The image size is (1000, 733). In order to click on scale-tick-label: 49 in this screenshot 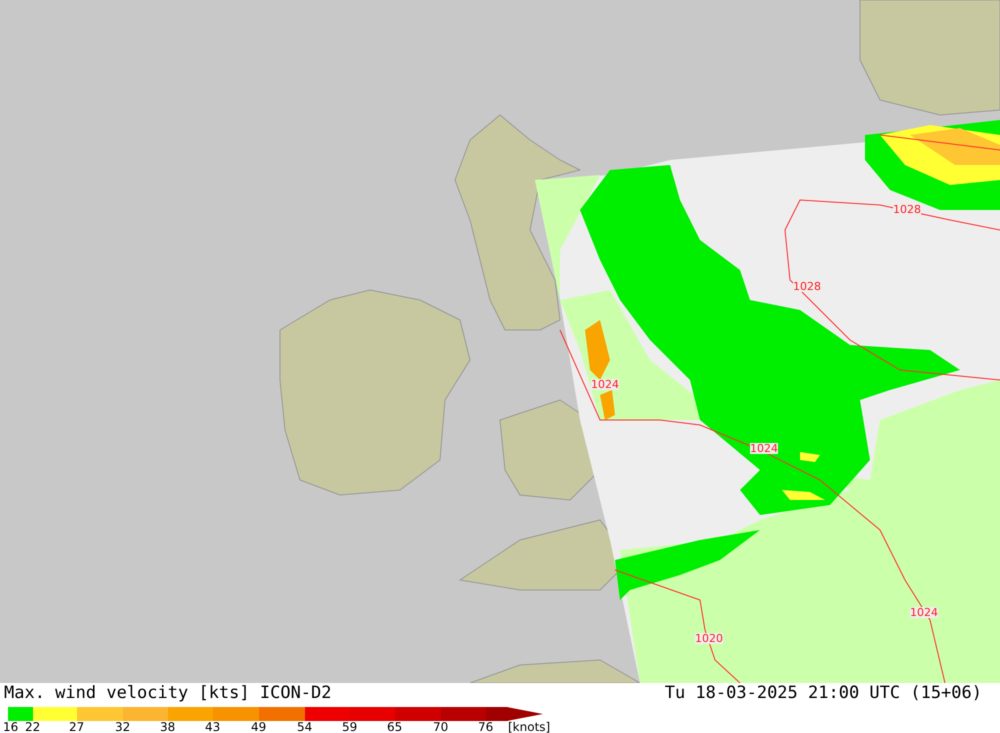, I will do `click(258, 727)`.